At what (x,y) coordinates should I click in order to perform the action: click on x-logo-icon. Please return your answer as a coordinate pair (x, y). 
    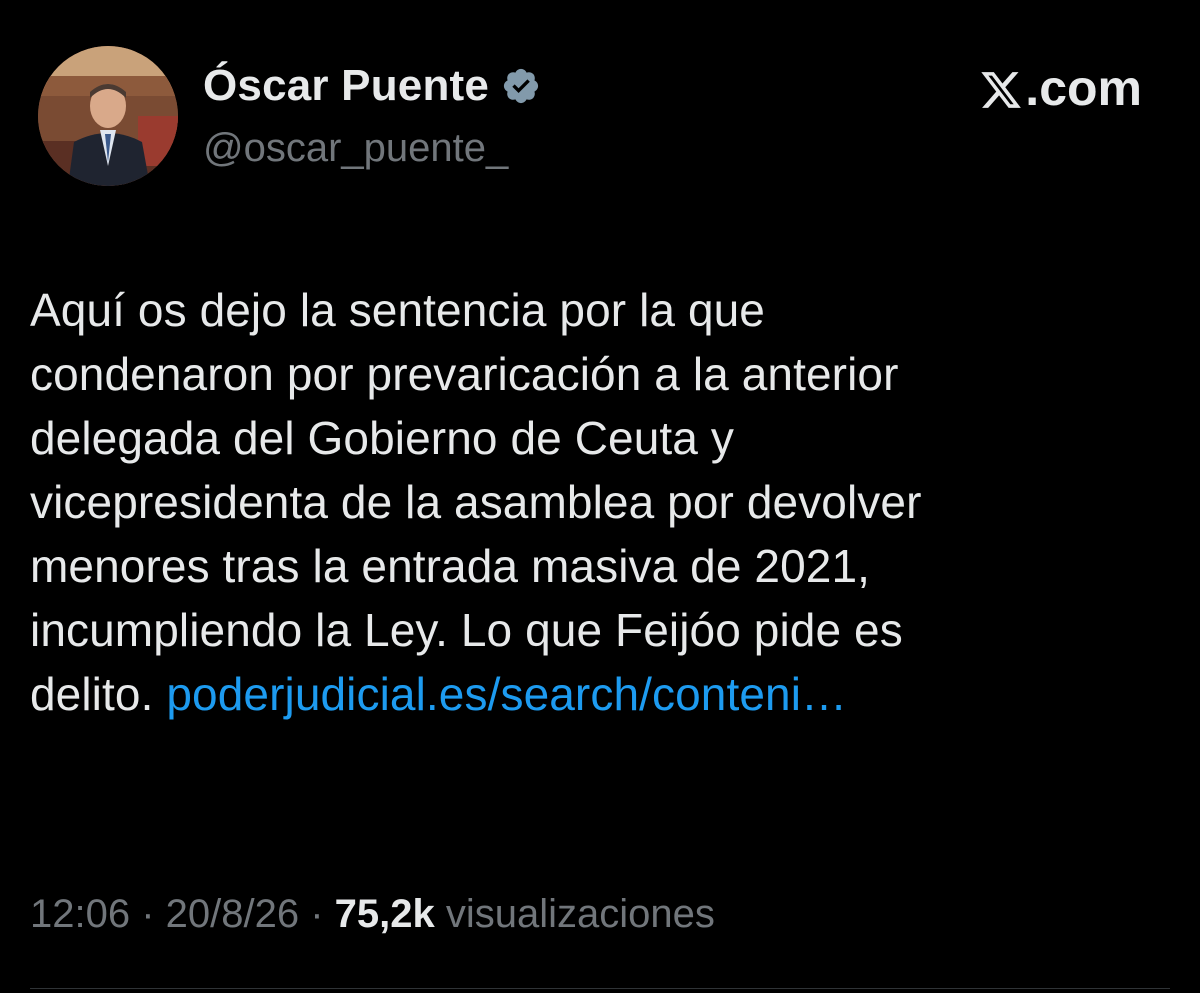
    Looking at the image, I should click on (1001, 88).